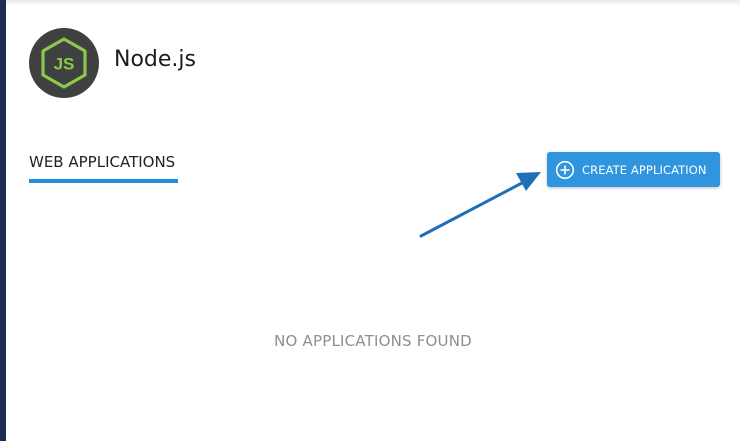 This screenshot has height=441, width=740. What do you see at coordinates (480, 205) in the screenshot?
I see `annotation-arrow-icon` at bounding box center [480, 205].